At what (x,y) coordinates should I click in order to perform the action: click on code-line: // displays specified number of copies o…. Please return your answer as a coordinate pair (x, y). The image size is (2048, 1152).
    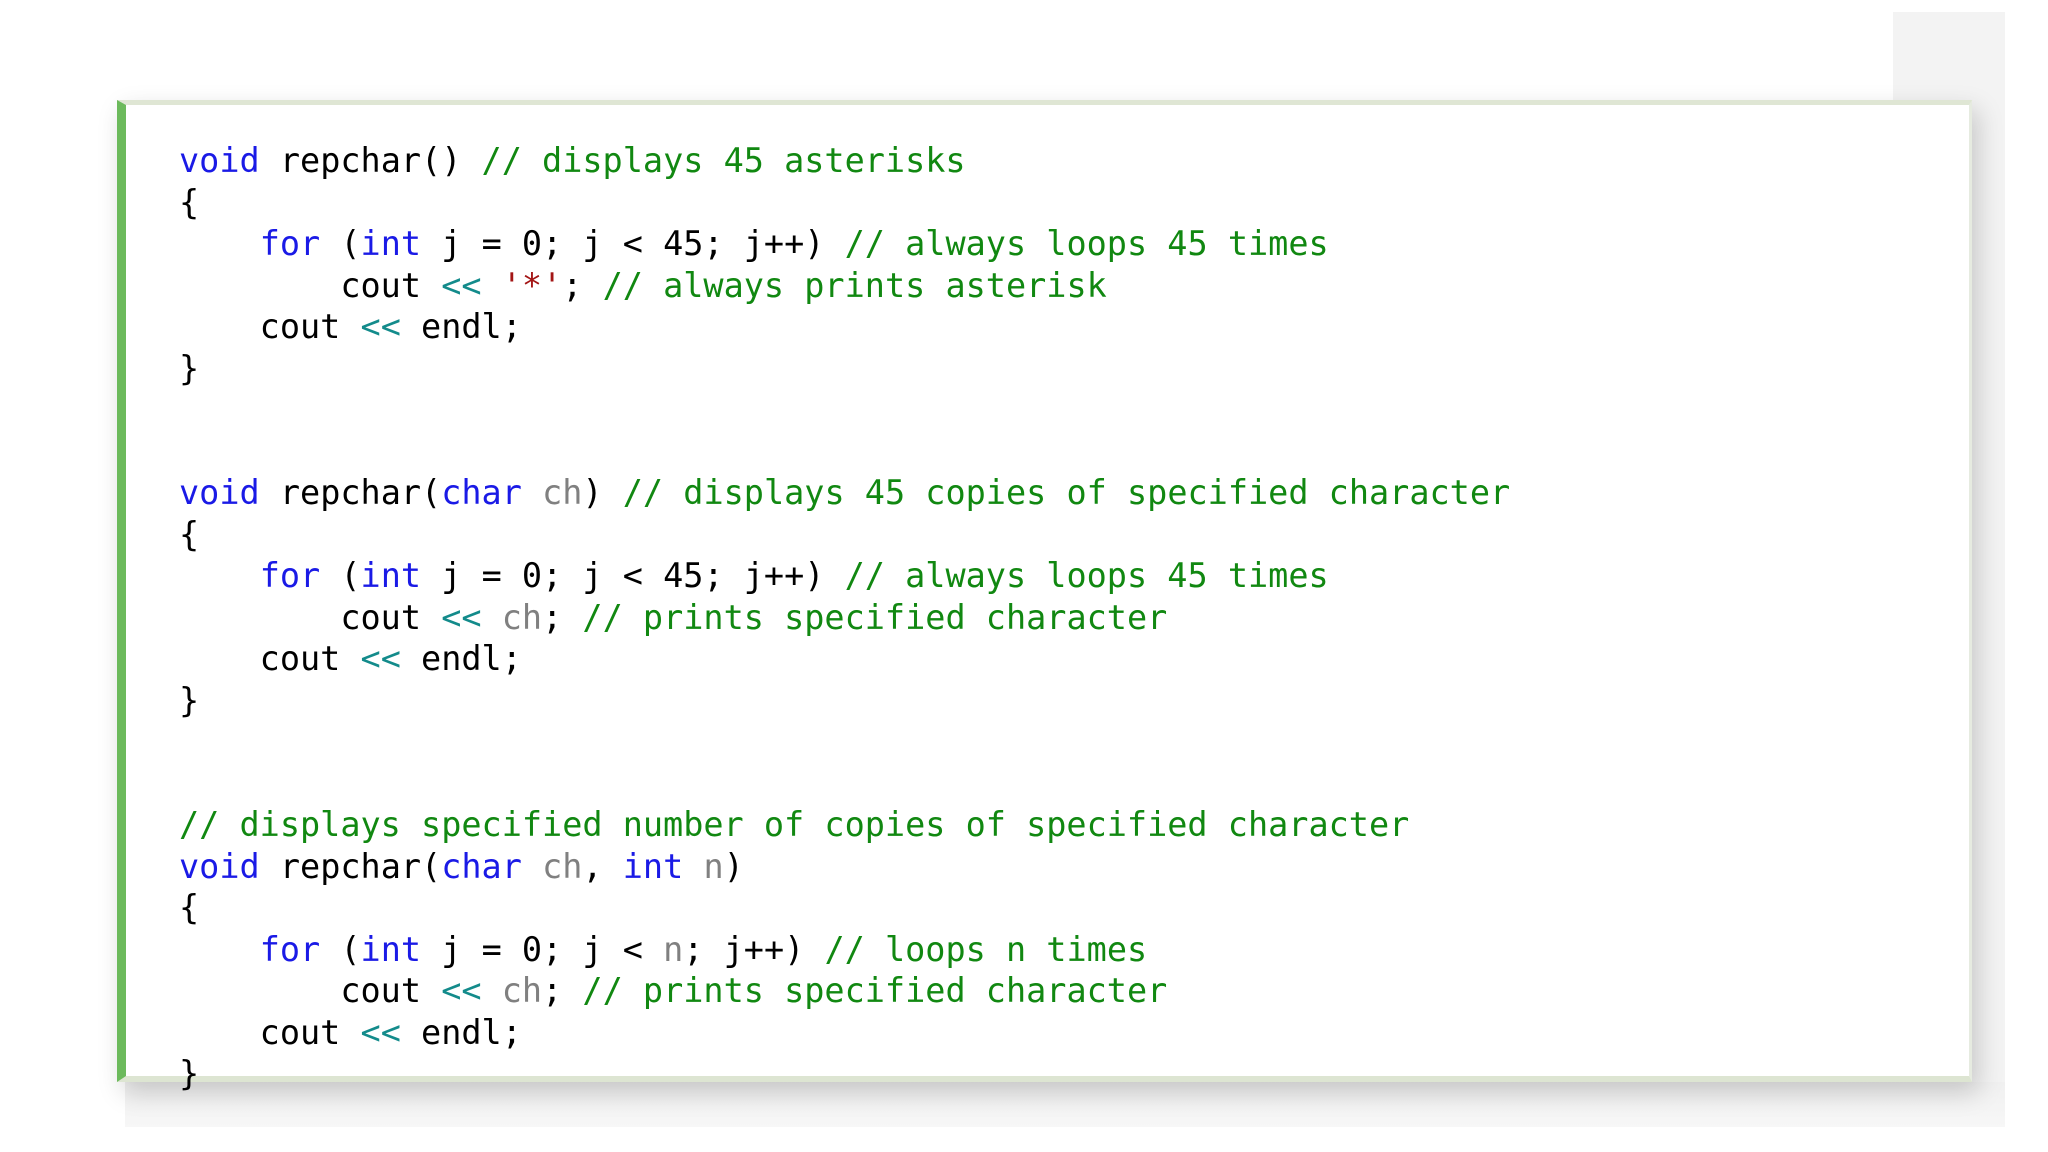
    Looking at the image, I should click on (844, 825).